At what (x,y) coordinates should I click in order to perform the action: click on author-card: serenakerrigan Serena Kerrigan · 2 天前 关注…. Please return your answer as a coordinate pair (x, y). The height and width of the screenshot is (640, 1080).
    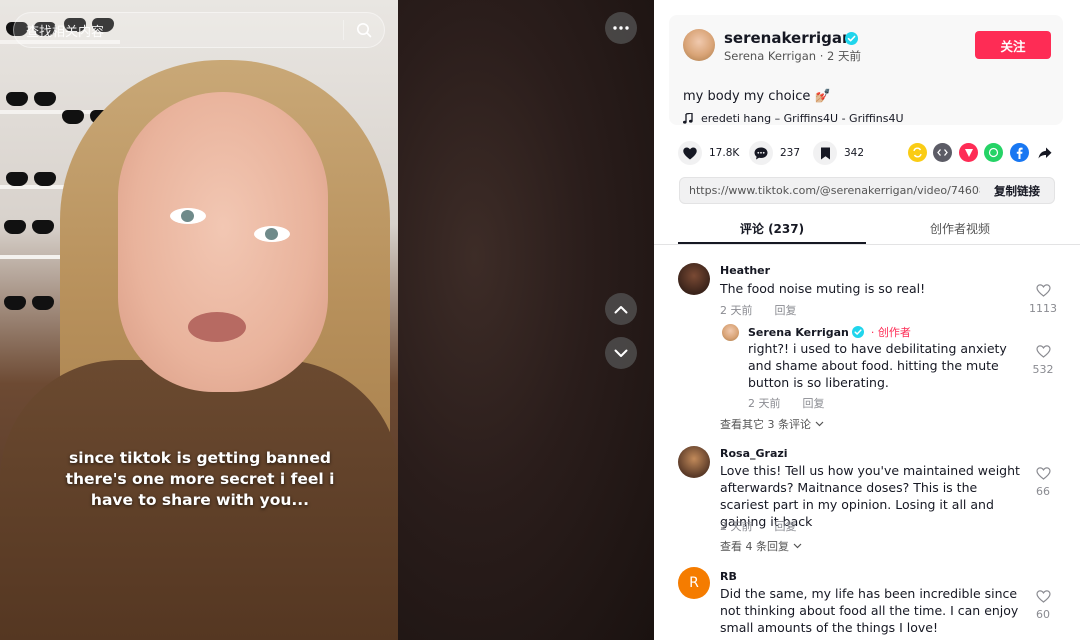
    Looking at the image, I should click on (866, 70).